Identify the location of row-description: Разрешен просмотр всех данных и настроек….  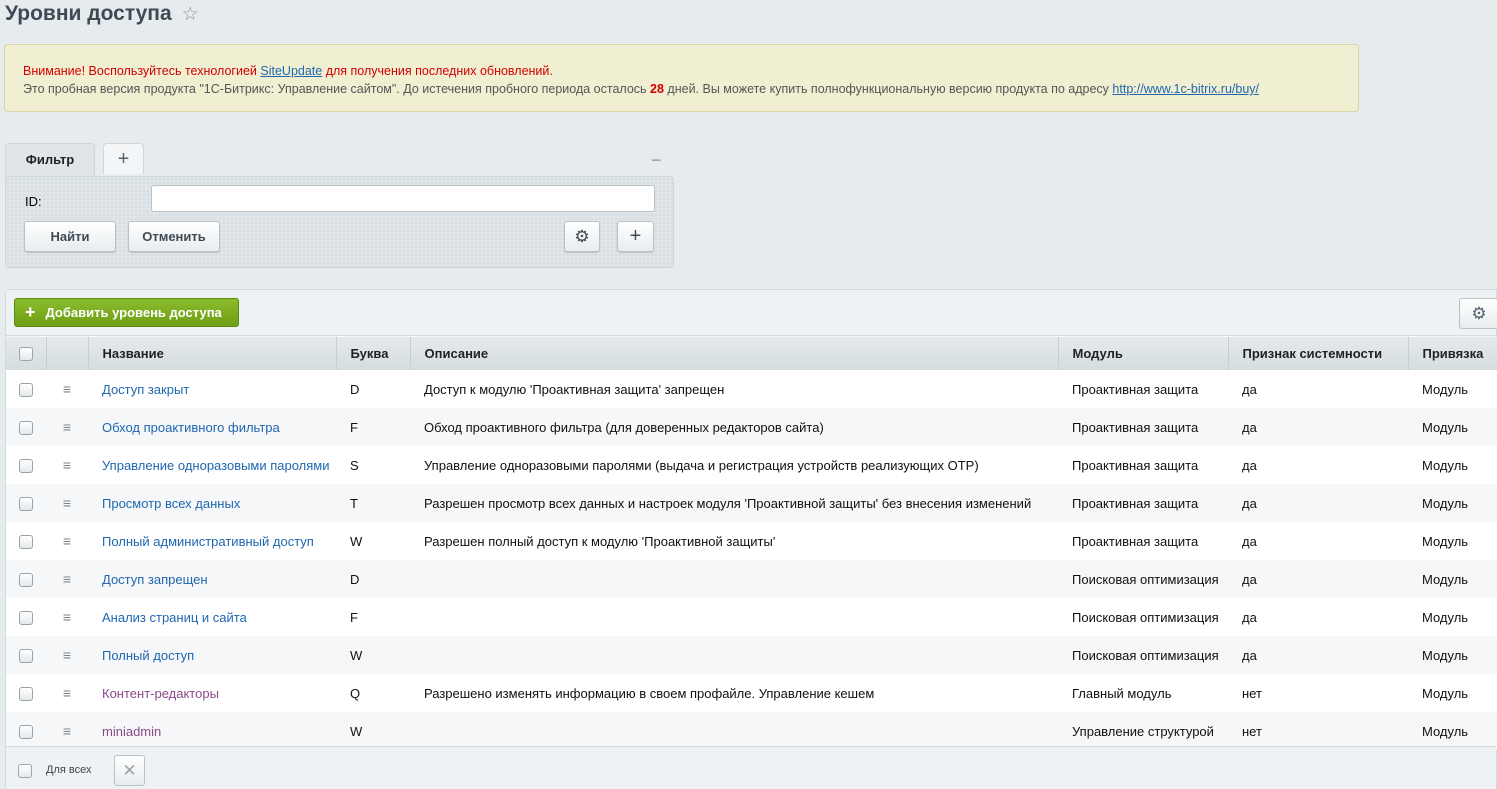
(728, 503).